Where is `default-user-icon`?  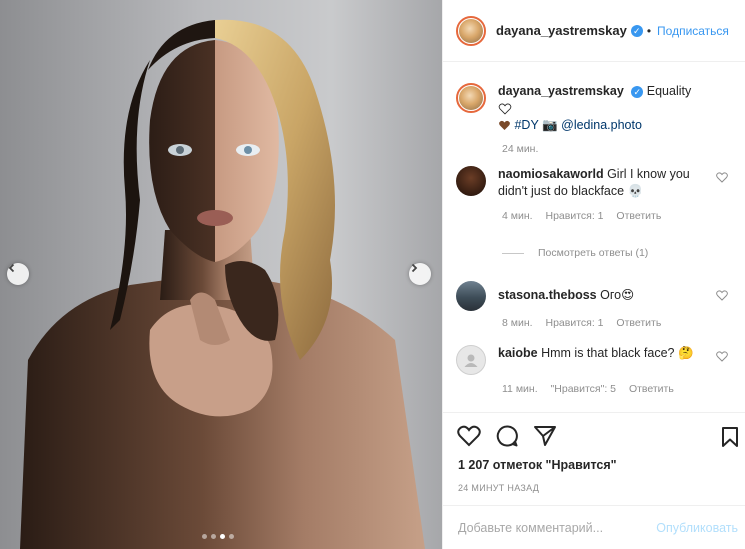 default-user-icon is located at coordinates (471, 360).